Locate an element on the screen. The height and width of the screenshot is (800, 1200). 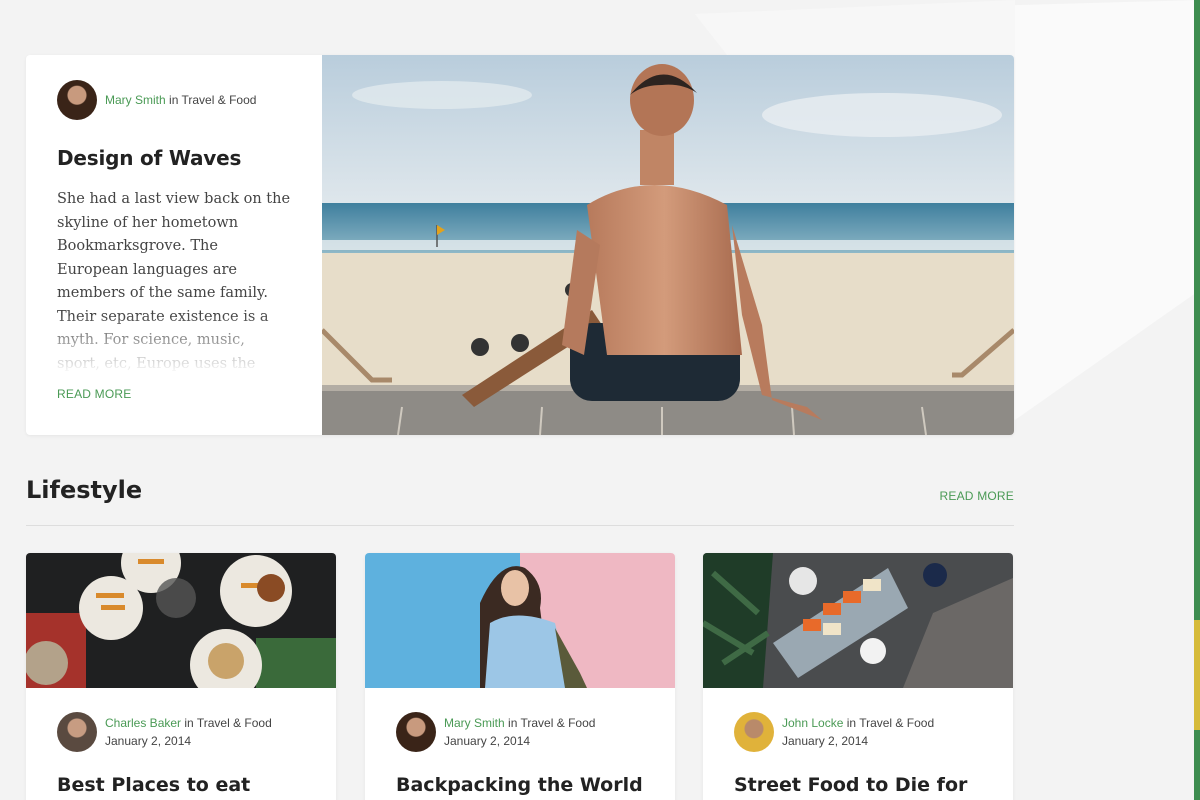
author-link: Charles Baker is located at coordinates (143, 723).